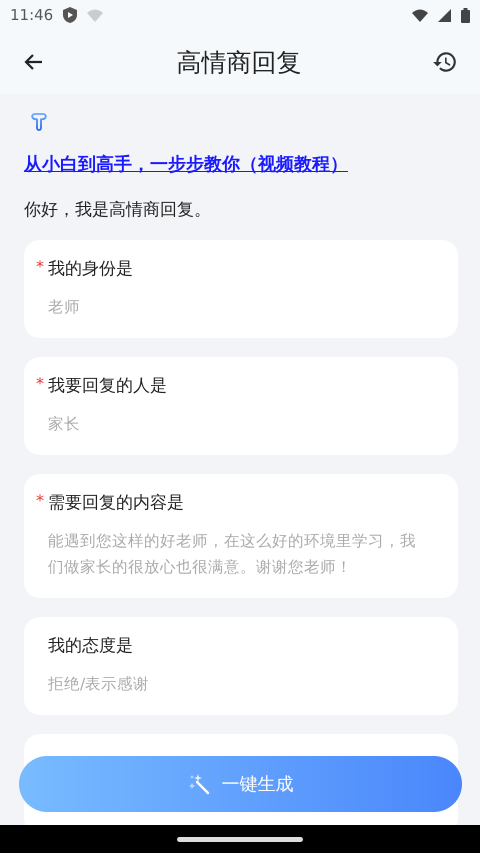 The width and height of the screenshot is (480, 853). What do you see at coordinates (237, 307) in the screenshot?
I see `input-field: 老师` at bounding box center [237, 307].